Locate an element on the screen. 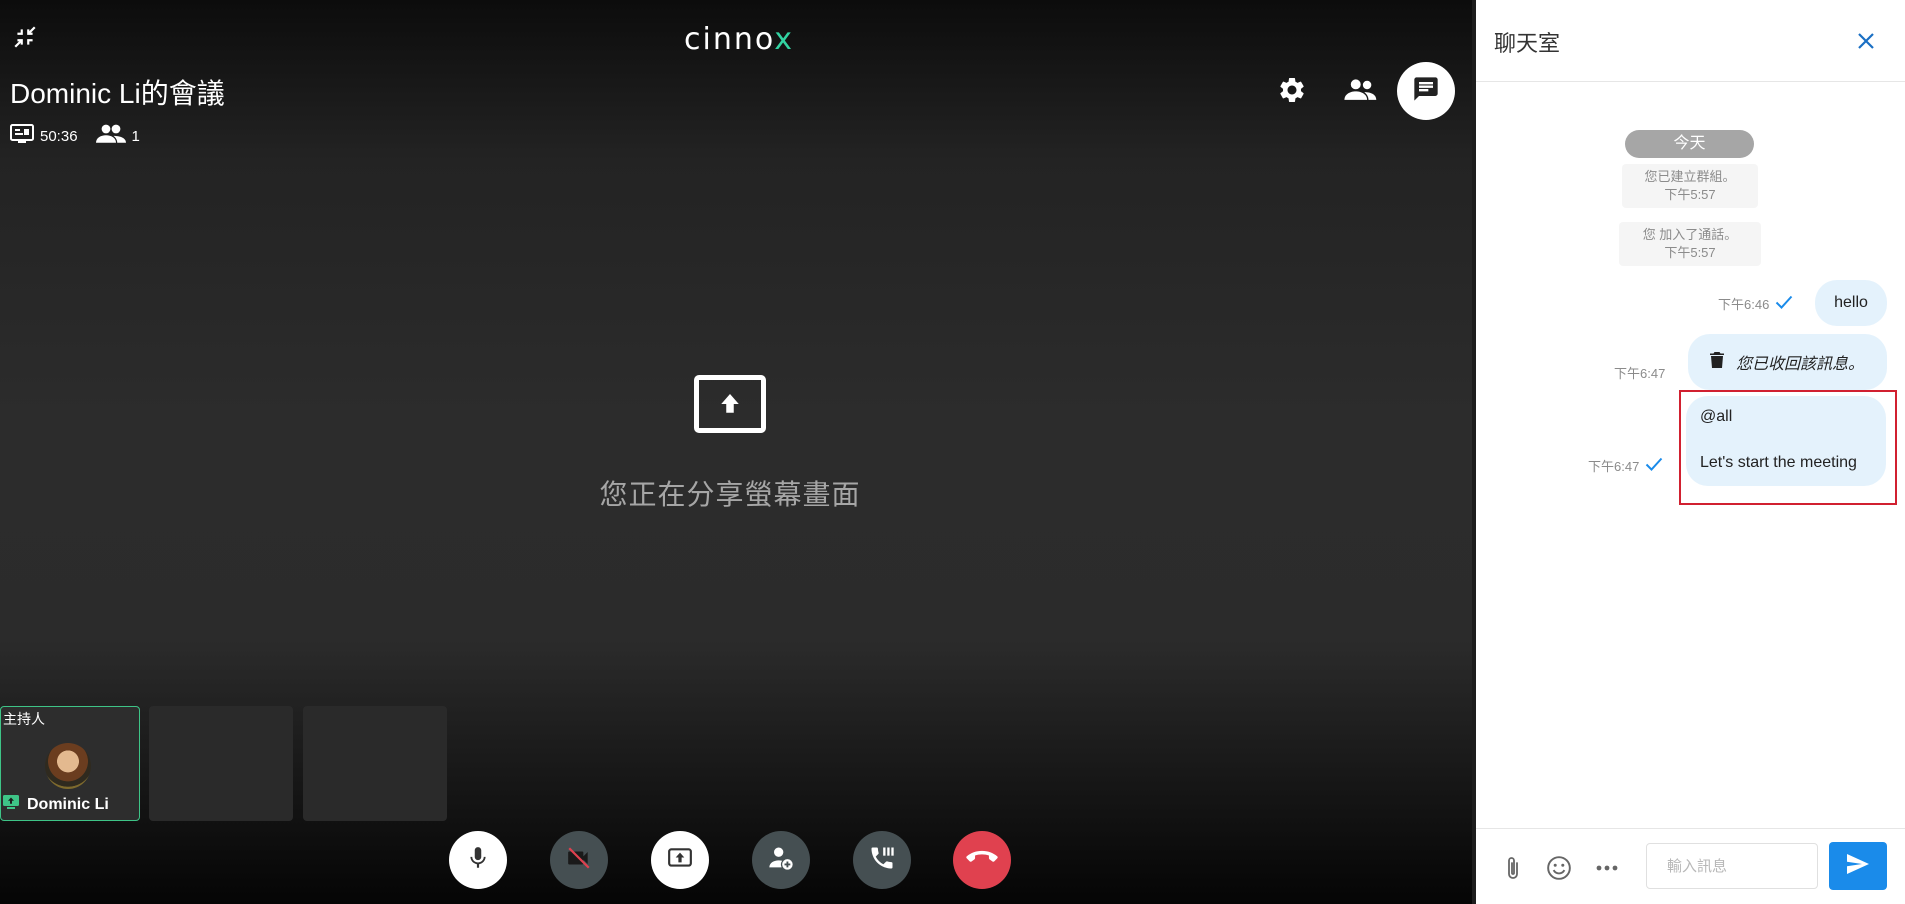  highlight-box is located at coordinates (1788, 447).